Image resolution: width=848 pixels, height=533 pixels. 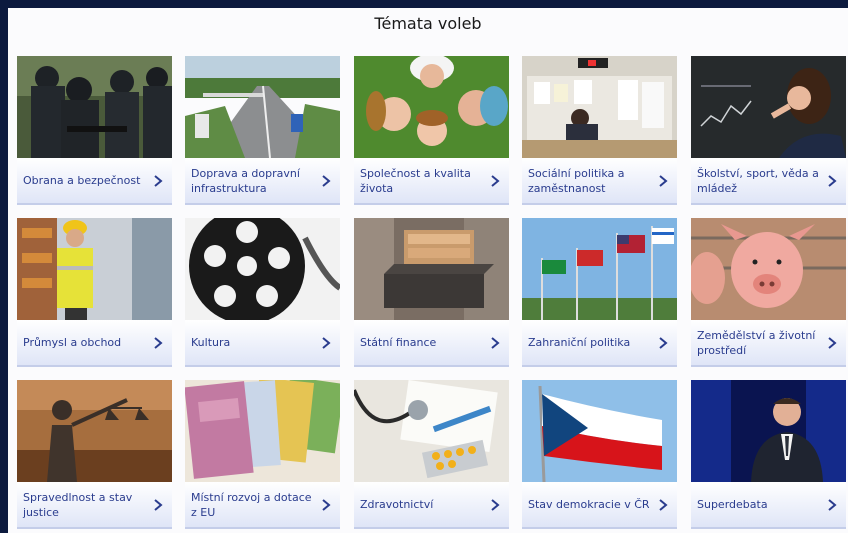 I want to click on topic-card-zdravotnictvi: Zdravotnictví, so click(x=431, y=454).